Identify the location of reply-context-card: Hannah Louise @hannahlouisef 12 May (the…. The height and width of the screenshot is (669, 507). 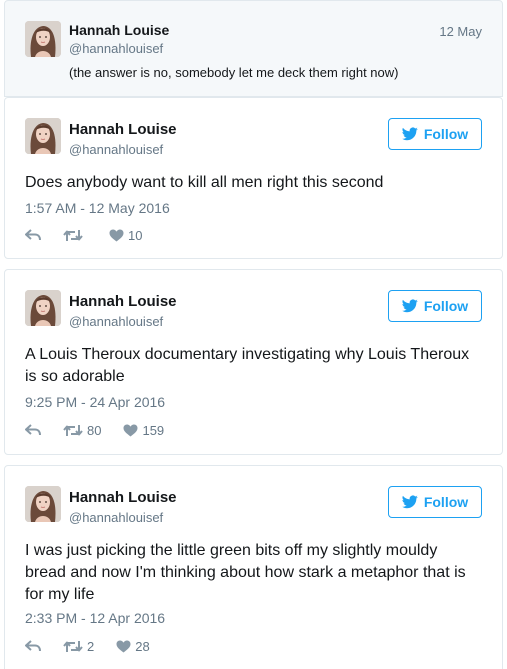
(253, 48).